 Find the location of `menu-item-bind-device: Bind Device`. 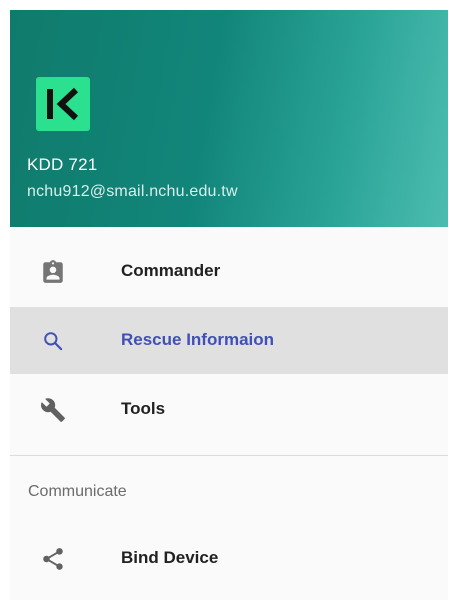

menu-item-bind-device: Bind Device is located at coordinates (229, 558).